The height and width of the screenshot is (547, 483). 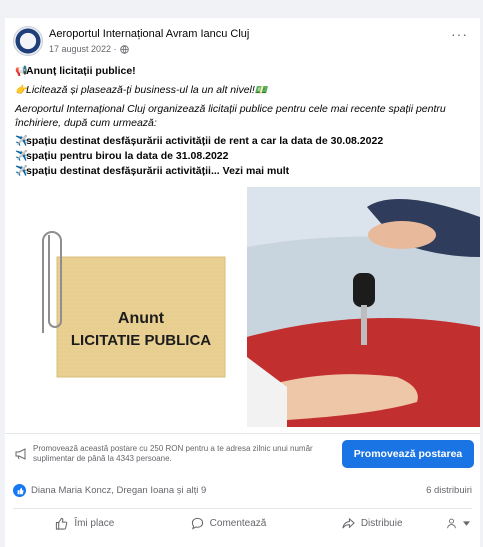 What do you see at coordinates (372, 523) in the screenshot?
I see `share-button: Distribuie` at bounding box center [372, 523].